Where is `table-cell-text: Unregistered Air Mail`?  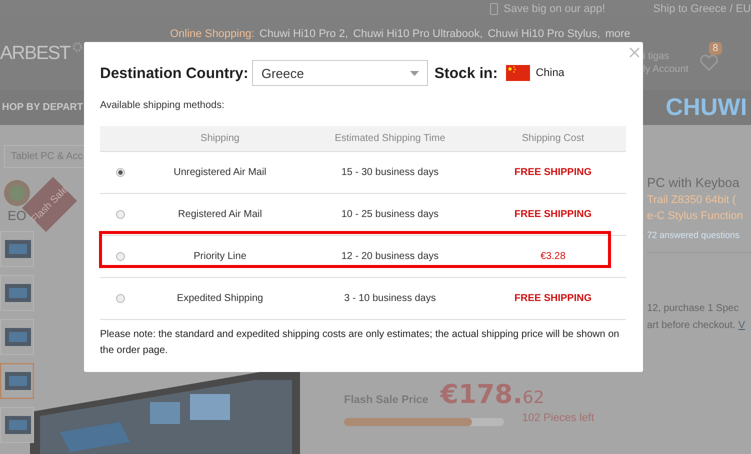 table-cell-text: Unregistered Air Mail is located at coordinates (220, 172).